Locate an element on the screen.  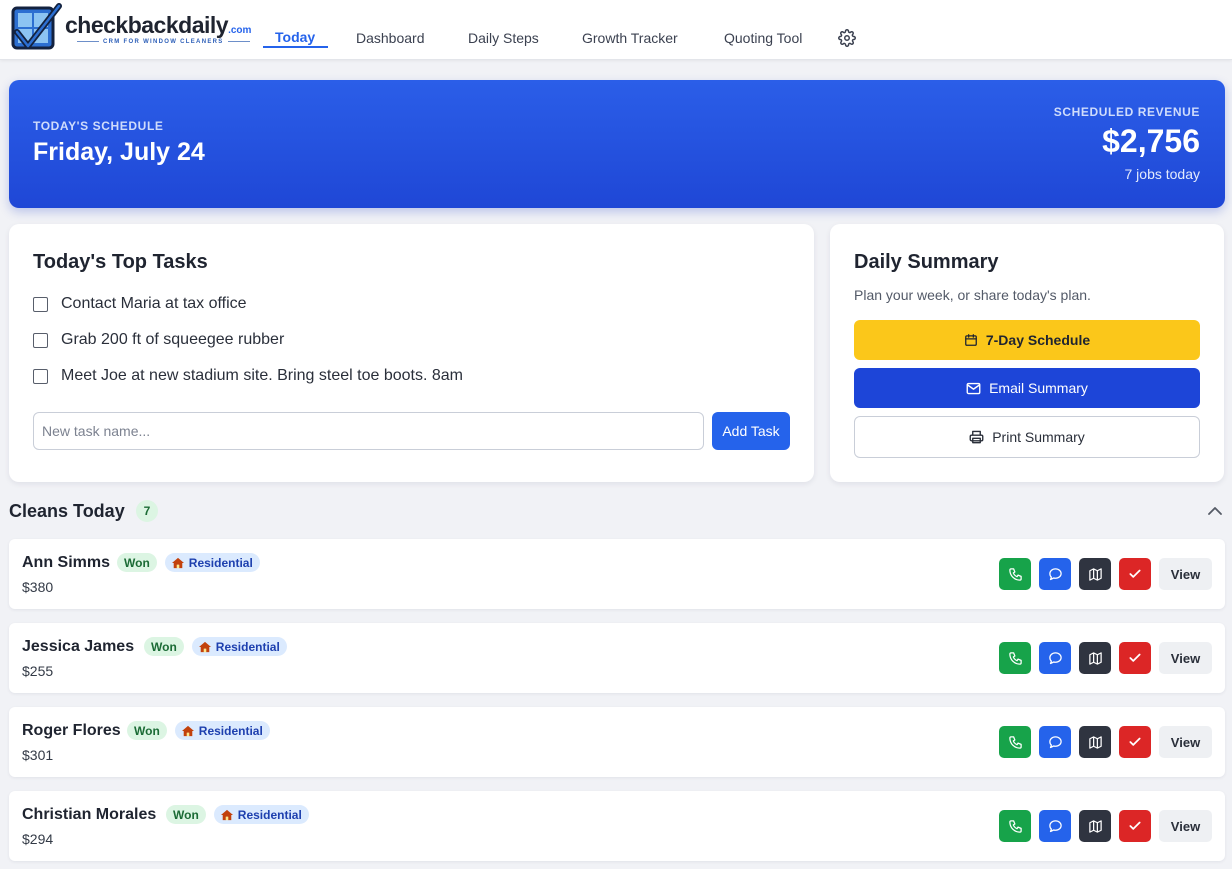
job-row: Ann Simms Won Residential $380 View is located at coordinates (617, 574).